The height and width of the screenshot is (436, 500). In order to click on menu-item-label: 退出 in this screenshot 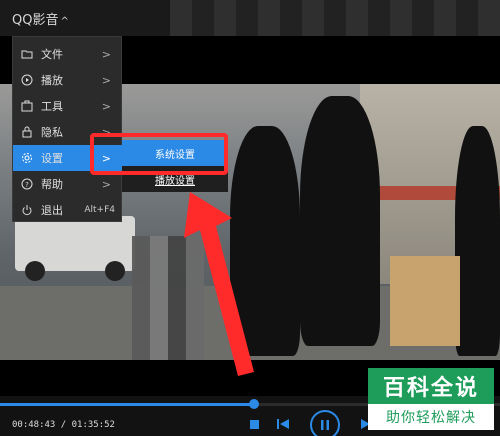, I will do `click(52, 210)`.